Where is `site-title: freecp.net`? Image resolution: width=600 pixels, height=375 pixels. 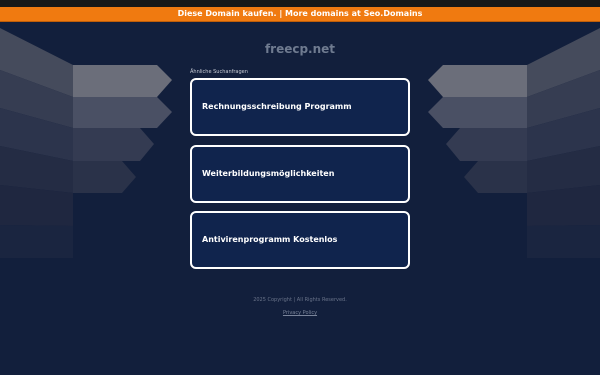 site-title: freecp.net is located at coordinates (300, 49).